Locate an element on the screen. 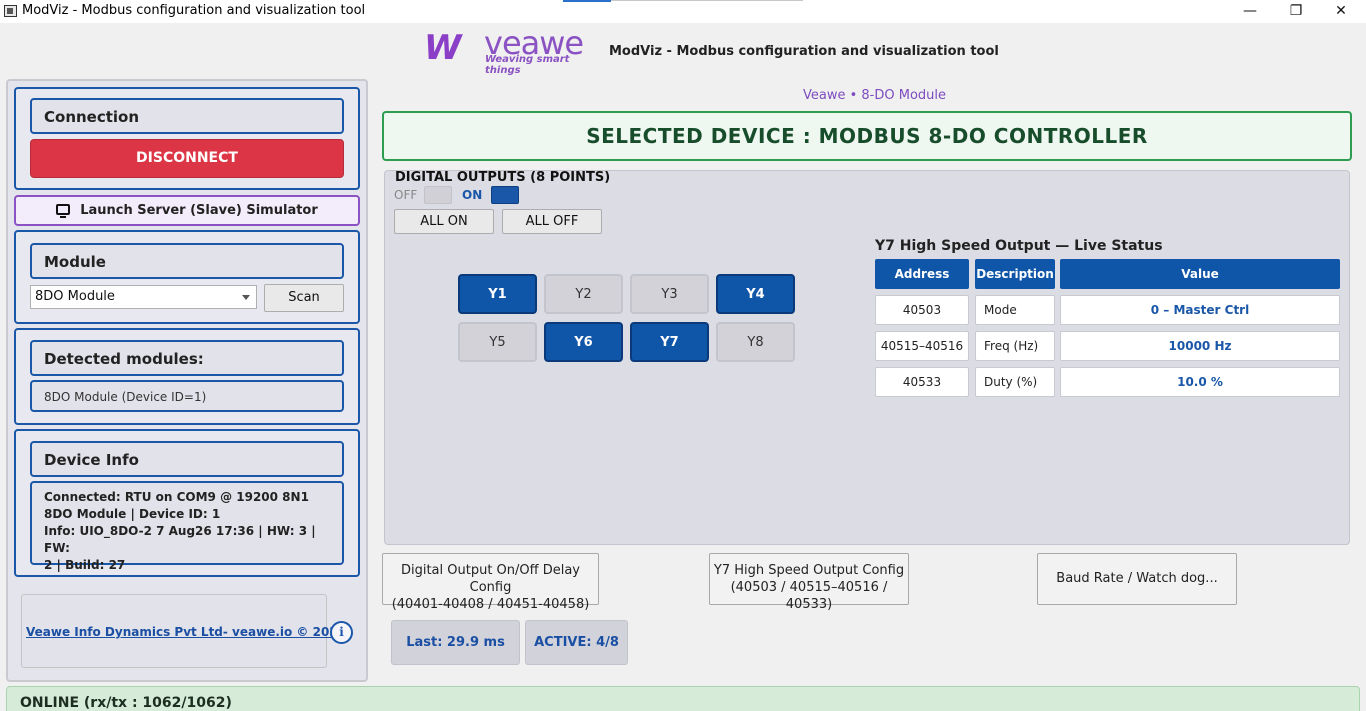  all-off-button: ALL OFF is located at coordinates (552, 221).